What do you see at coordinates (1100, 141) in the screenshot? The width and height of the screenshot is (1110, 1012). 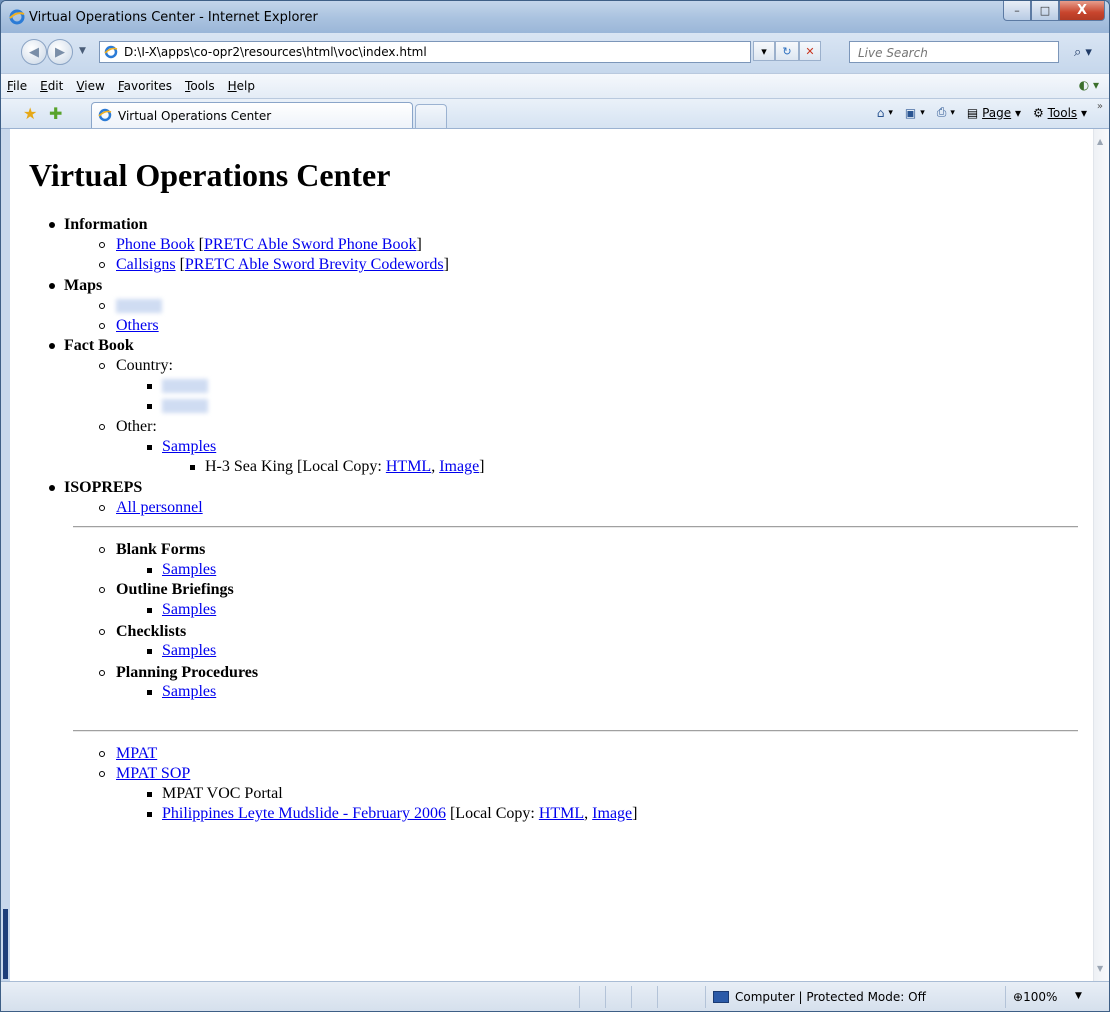 I see `scroll-up-icon: ▲` at bounding box center [1100, 141].